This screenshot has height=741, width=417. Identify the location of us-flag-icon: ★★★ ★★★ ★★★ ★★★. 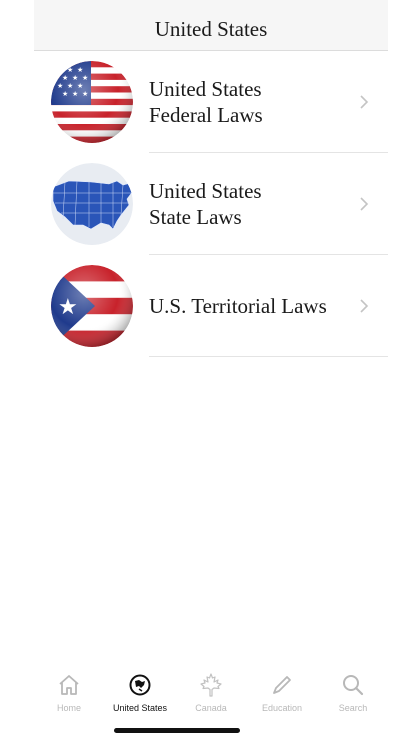
(92, 102).